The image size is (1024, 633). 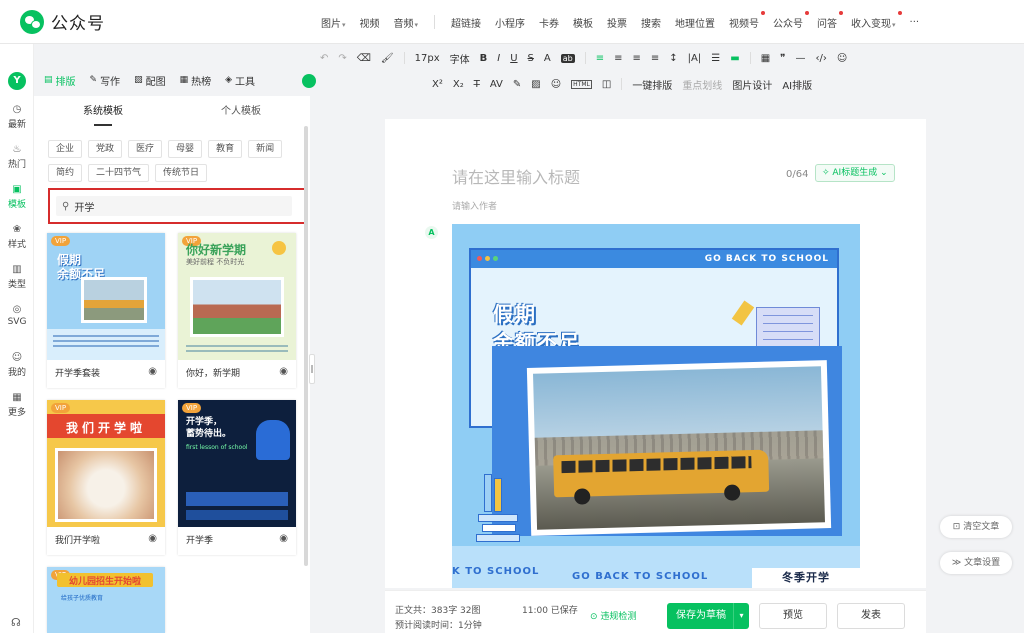 What do you see at coordinates (715, 58) in the screenshot?
I see `list-icon: ☰` at bounding box center [715, 58].